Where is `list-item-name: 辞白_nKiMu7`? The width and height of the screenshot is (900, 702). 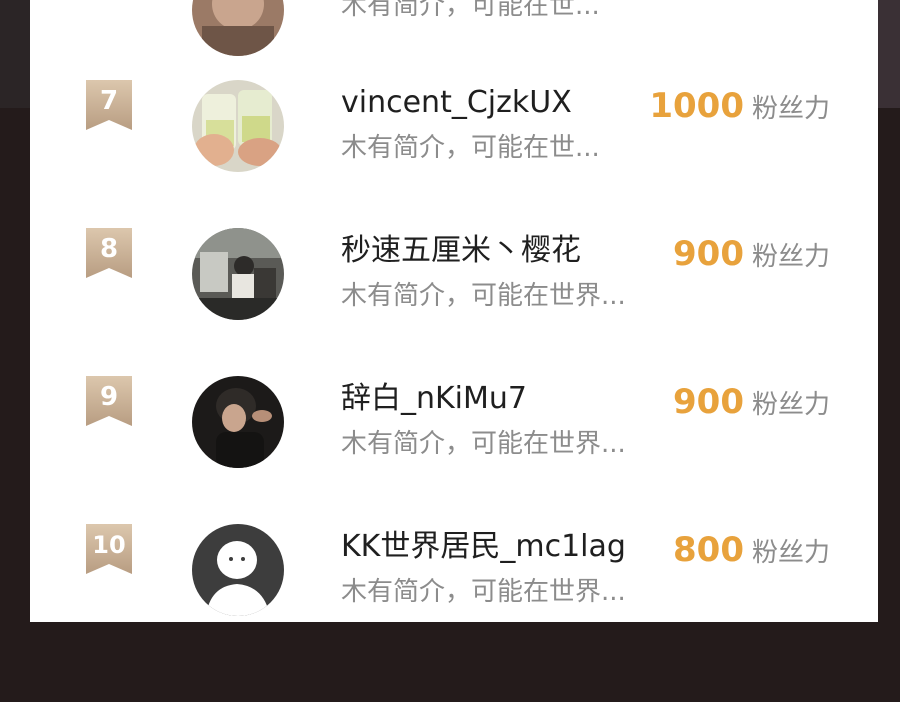 list-item-name: 辞白_nKiMu7 is located at coordinates (434, 398).